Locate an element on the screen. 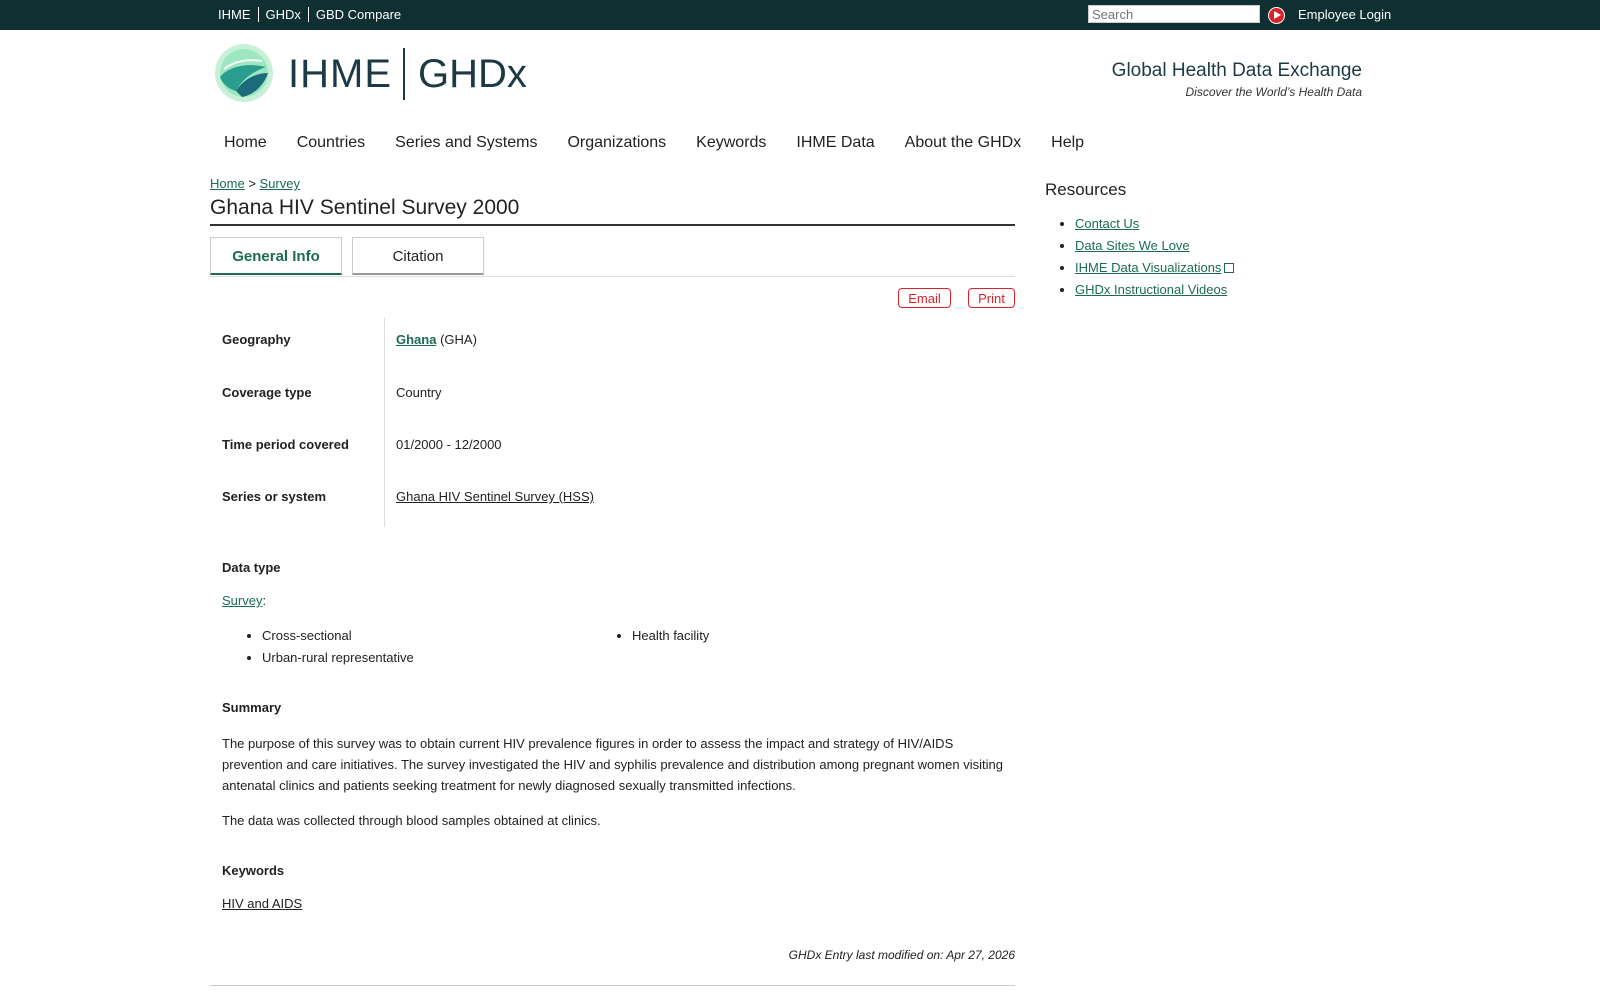 This screenshot has height=1000, width=1600. coverage-type-value: Country is located at coordinates (419, 392).